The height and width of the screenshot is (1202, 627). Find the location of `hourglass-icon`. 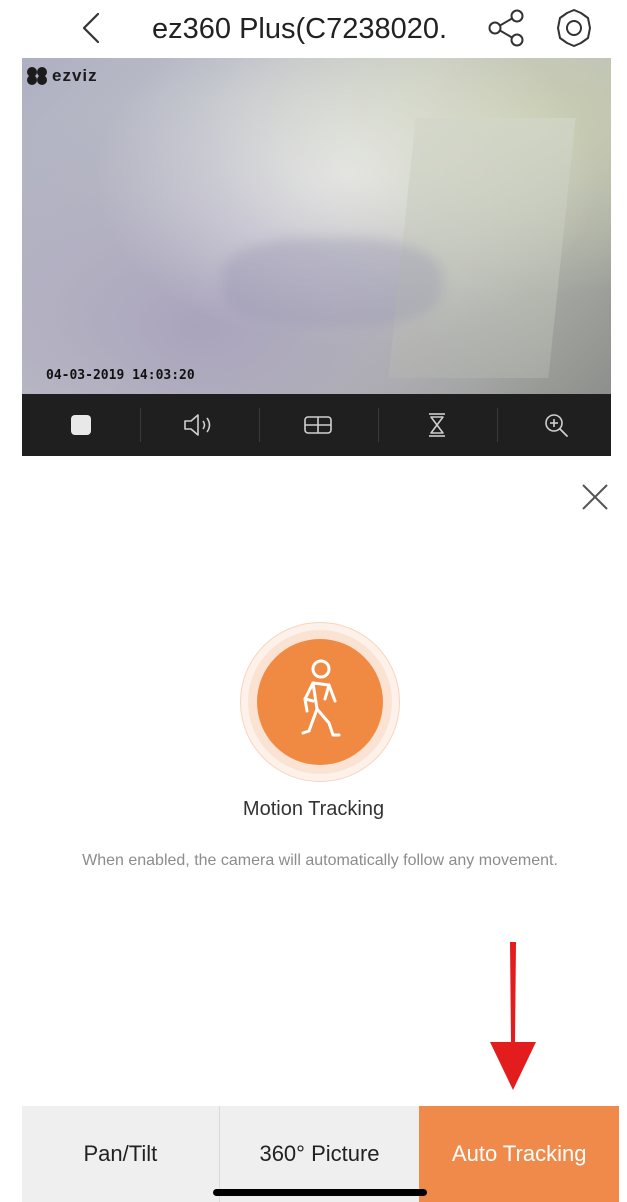

hourglass-icon is located at coordinates (437, 425).